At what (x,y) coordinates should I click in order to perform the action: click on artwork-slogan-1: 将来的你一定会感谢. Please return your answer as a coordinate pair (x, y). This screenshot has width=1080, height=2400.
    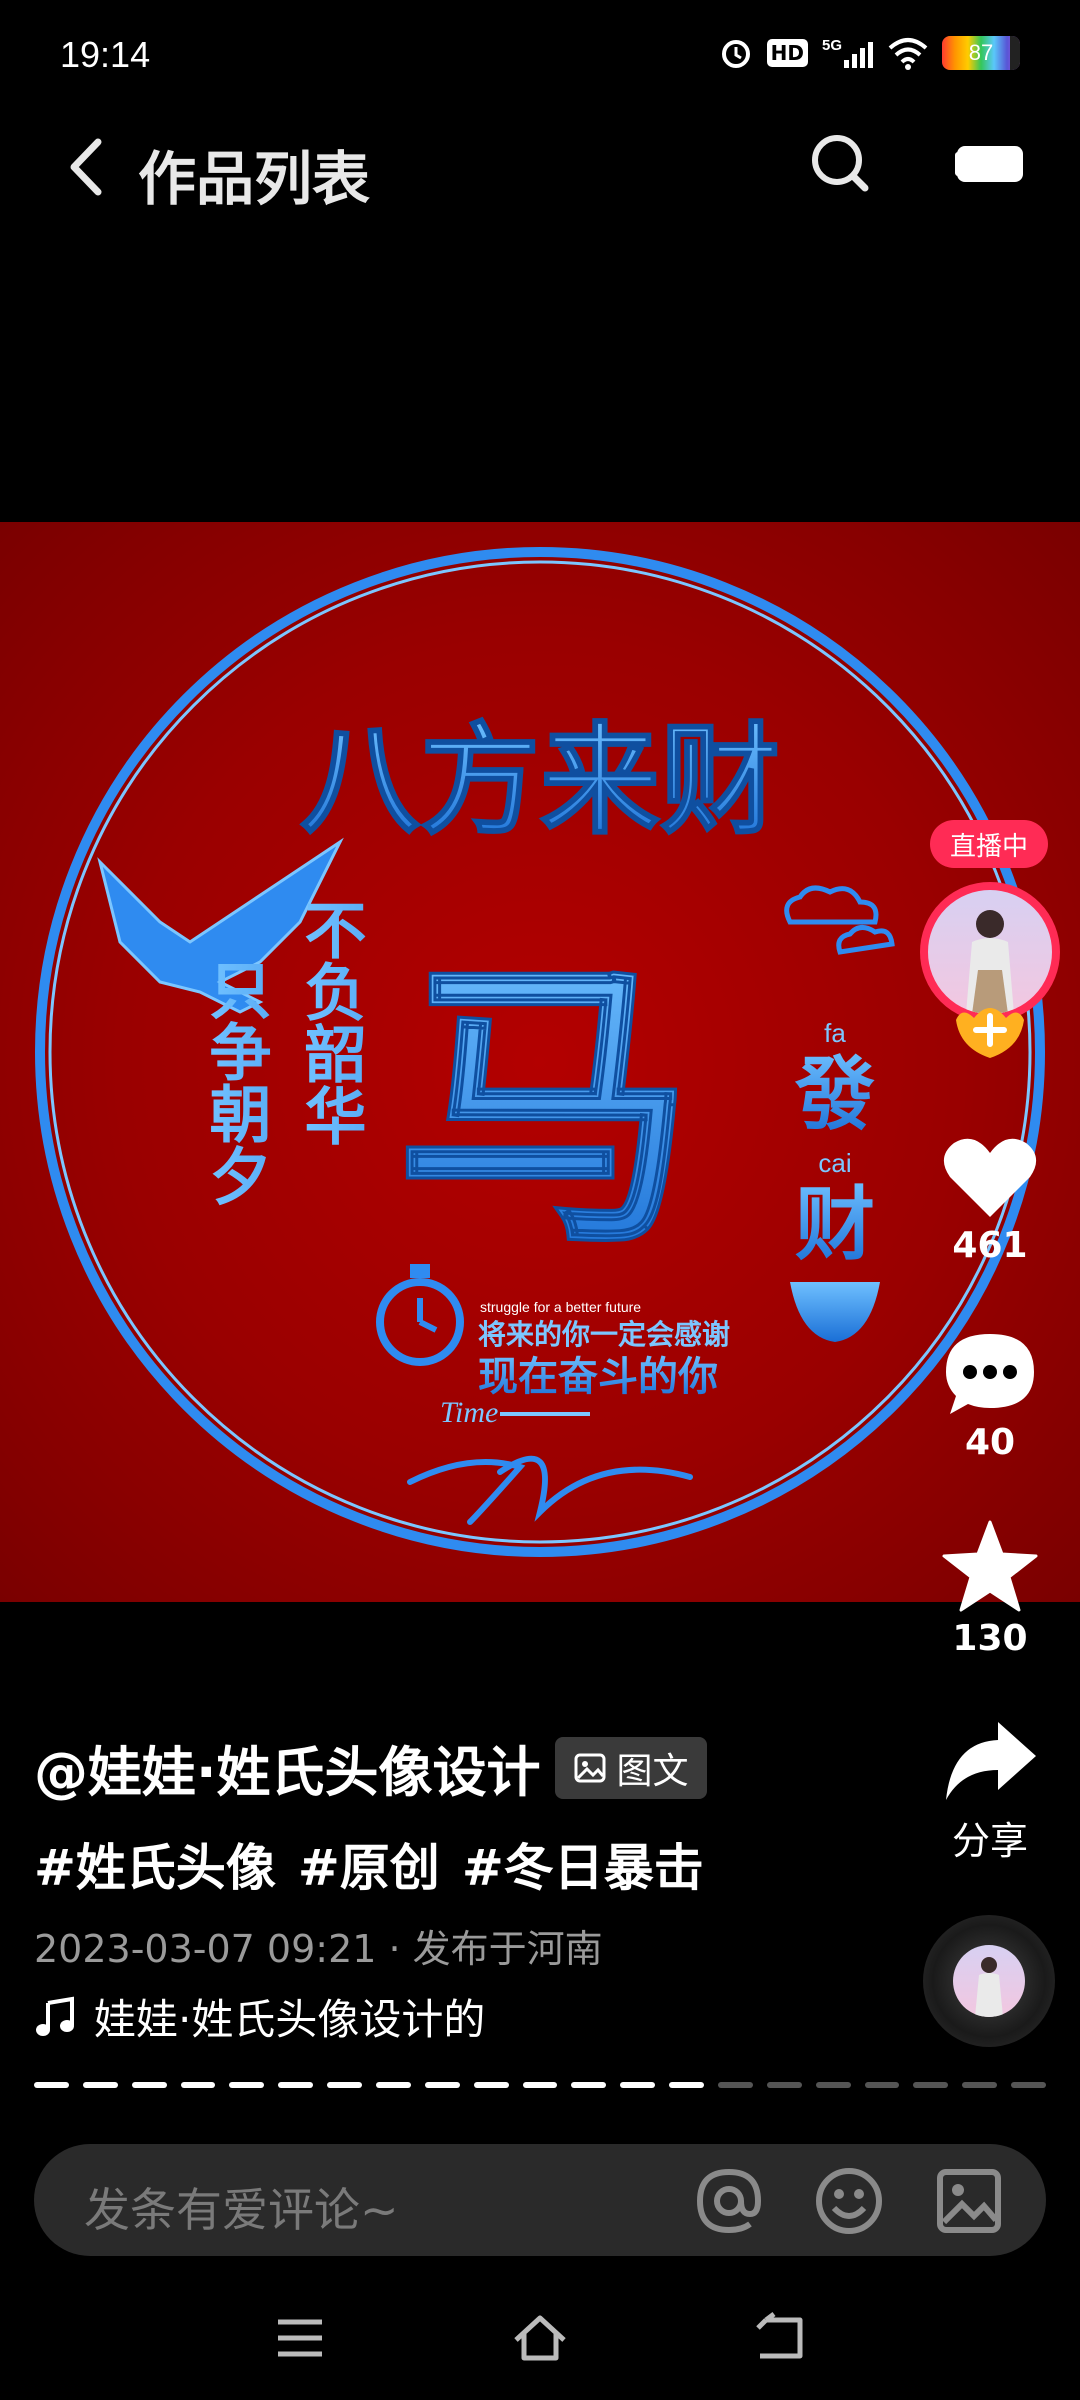
    Looking at the image, I should click on (604, 1334).